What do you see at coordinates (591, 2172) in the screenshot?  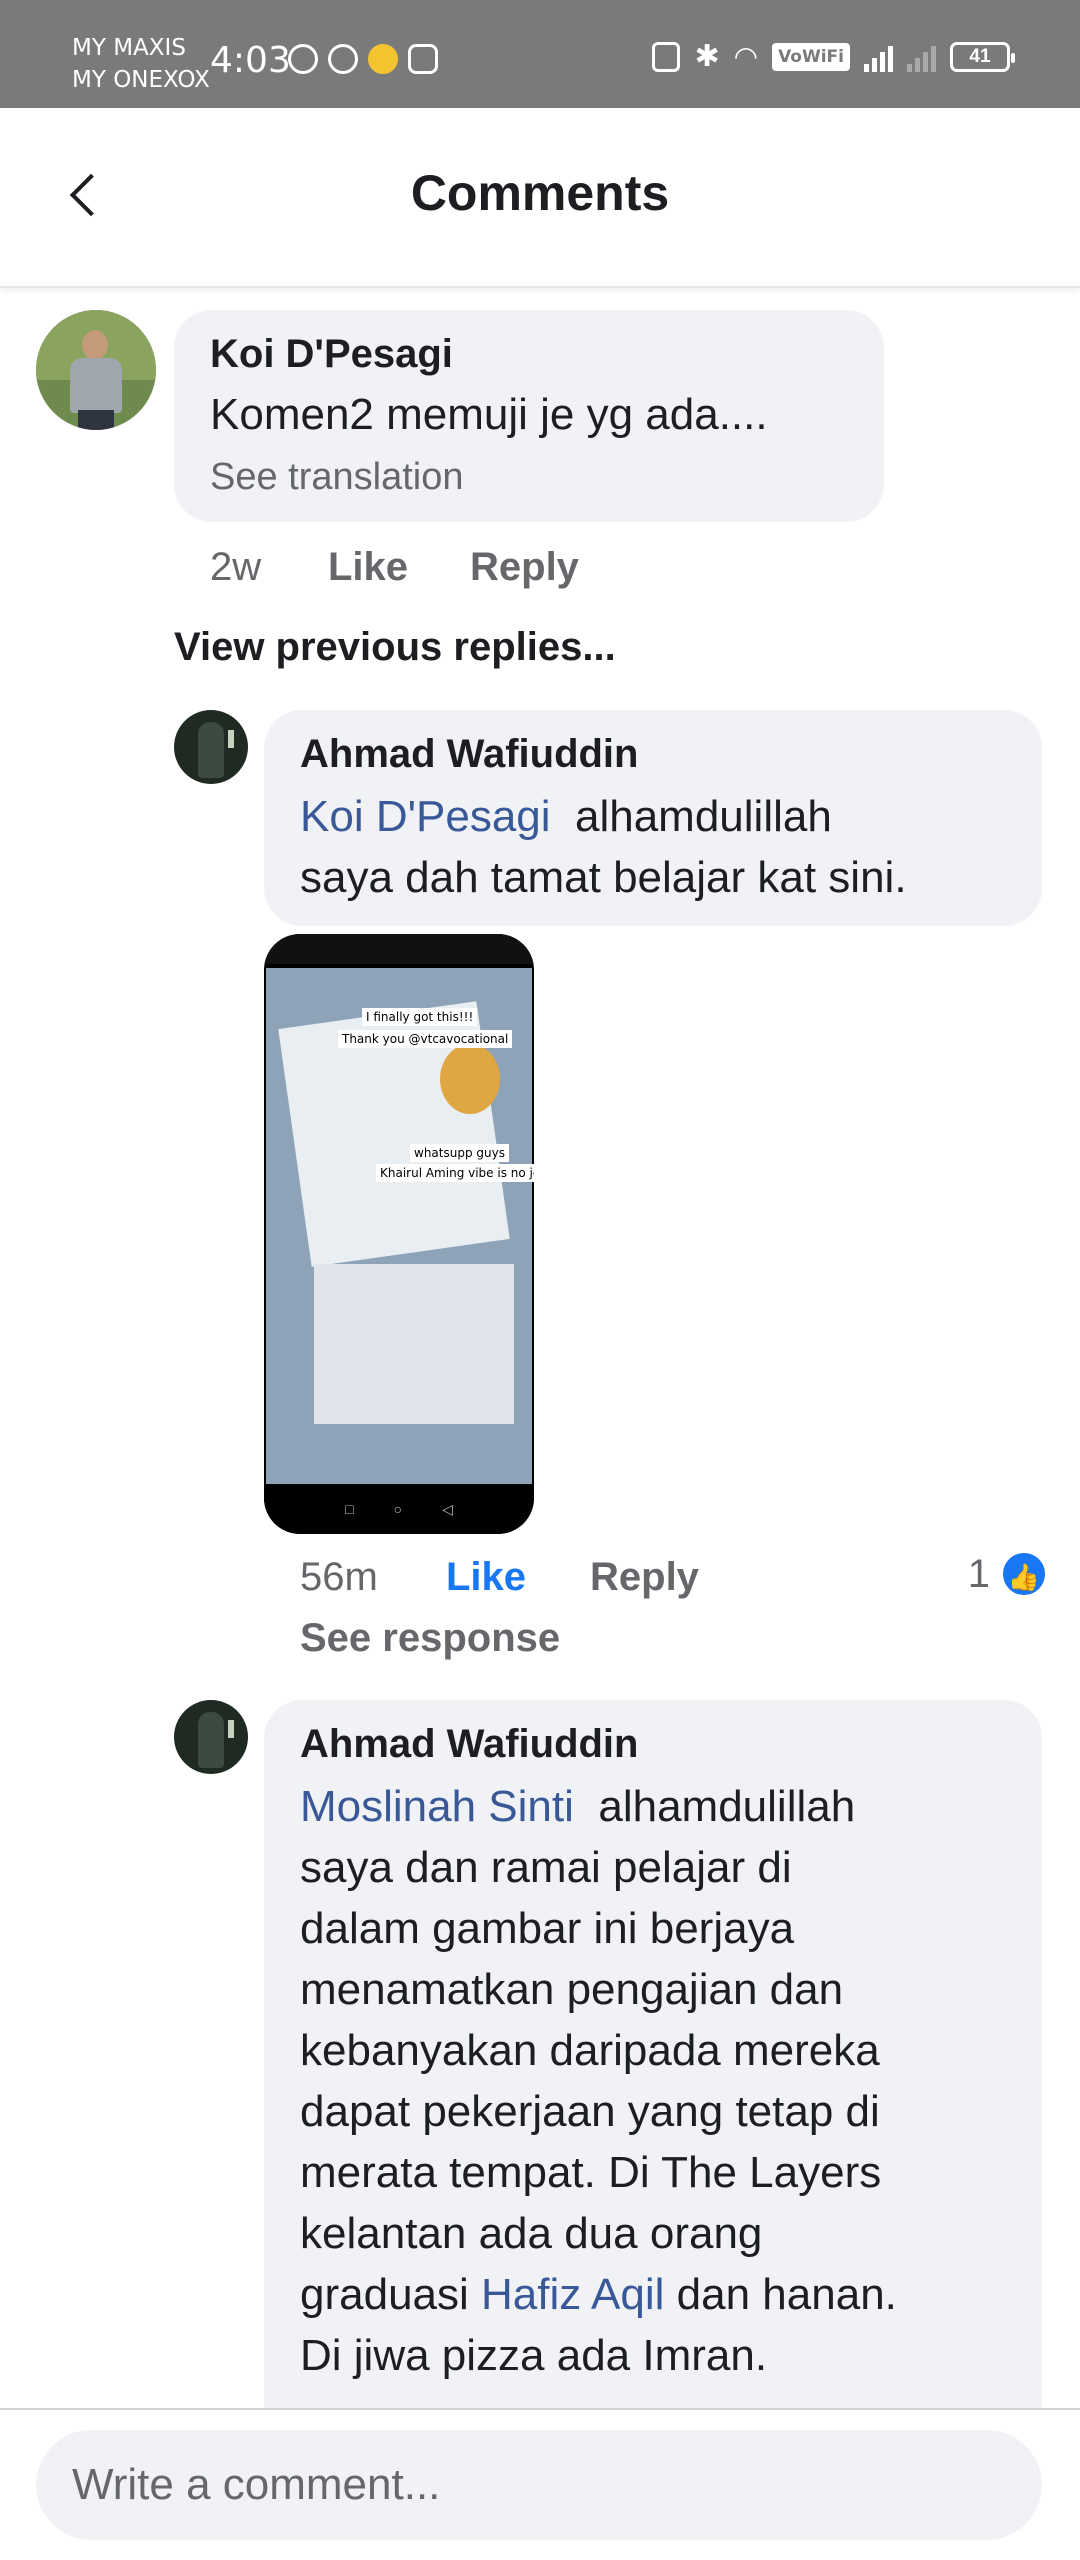 I see `reply-line: merata tempat. Di The Layers` at bounding box center [591, 2172].